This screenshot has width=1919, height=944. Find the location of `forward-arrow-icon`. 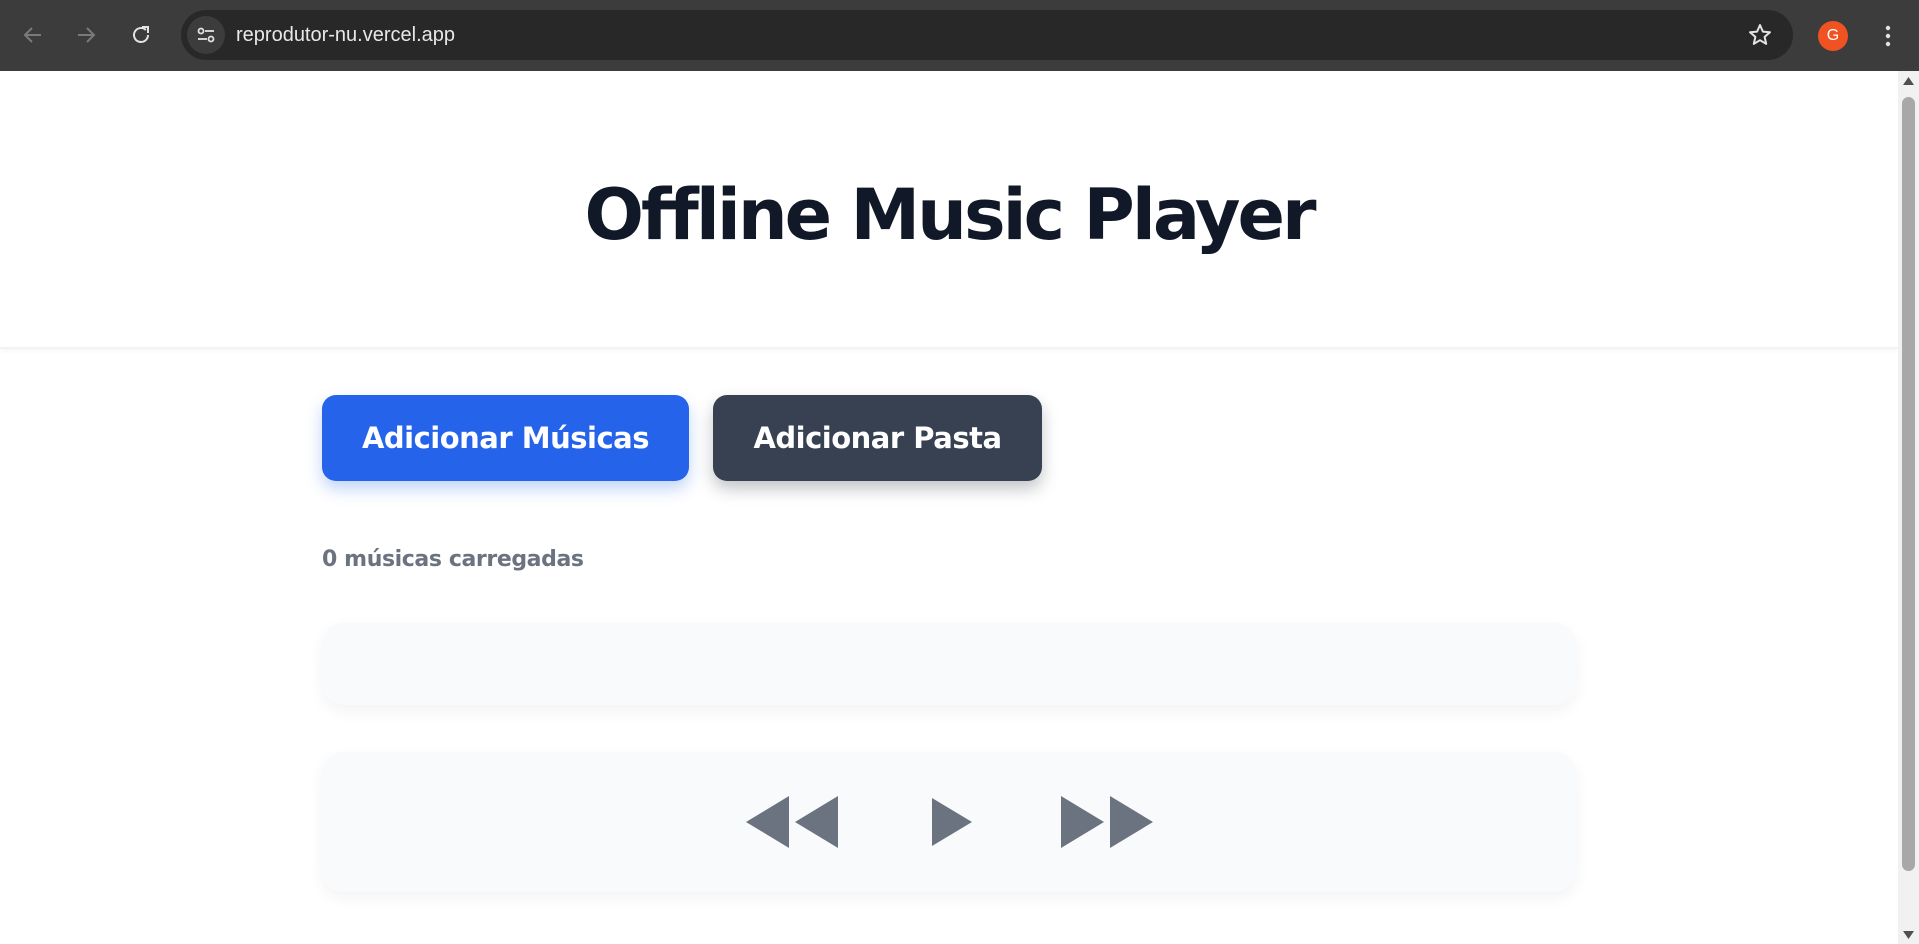

forward-arrow-icon is located at coordinates (87, 35).